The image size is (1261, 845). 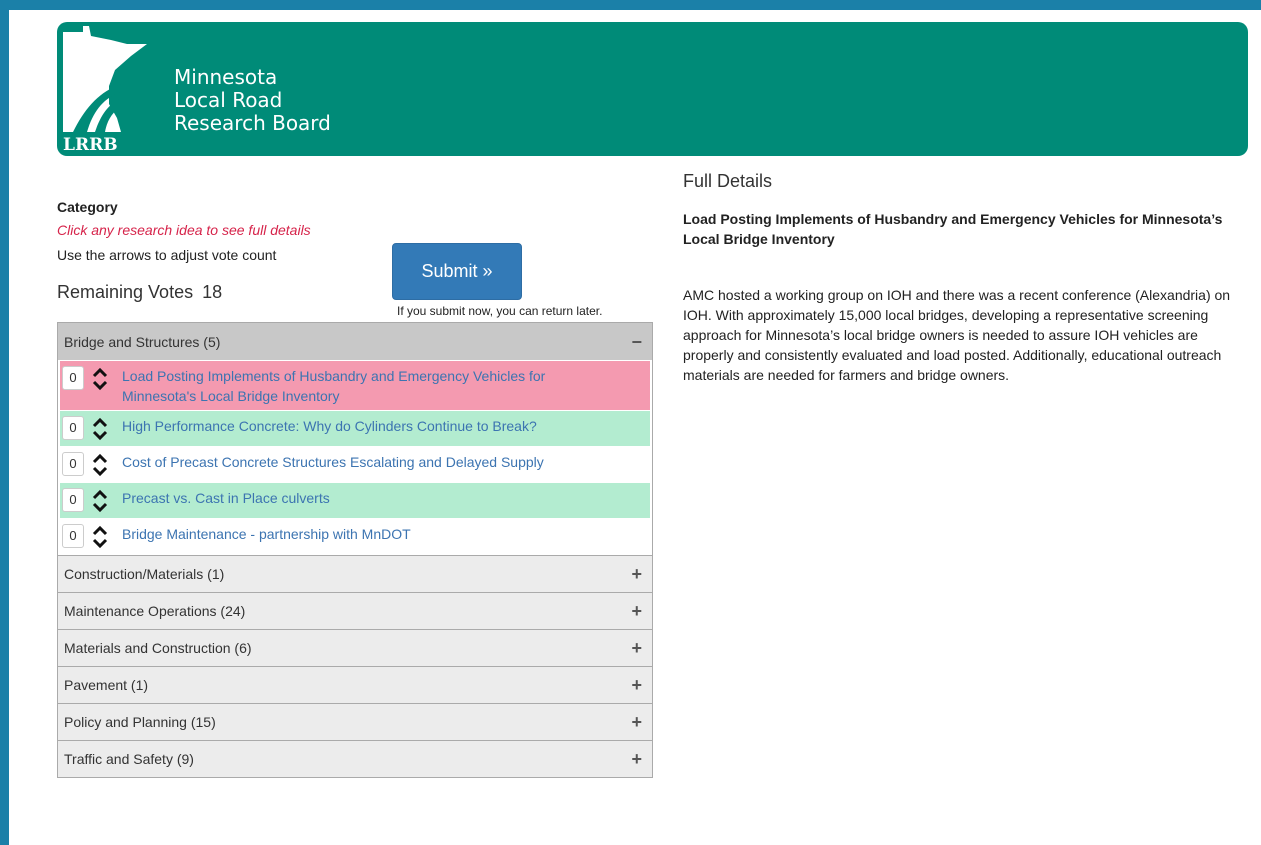 What do you see at coordinates (4, 422) in the screenshot?
I see `window-frame-left` at bounding box center [4, 422].